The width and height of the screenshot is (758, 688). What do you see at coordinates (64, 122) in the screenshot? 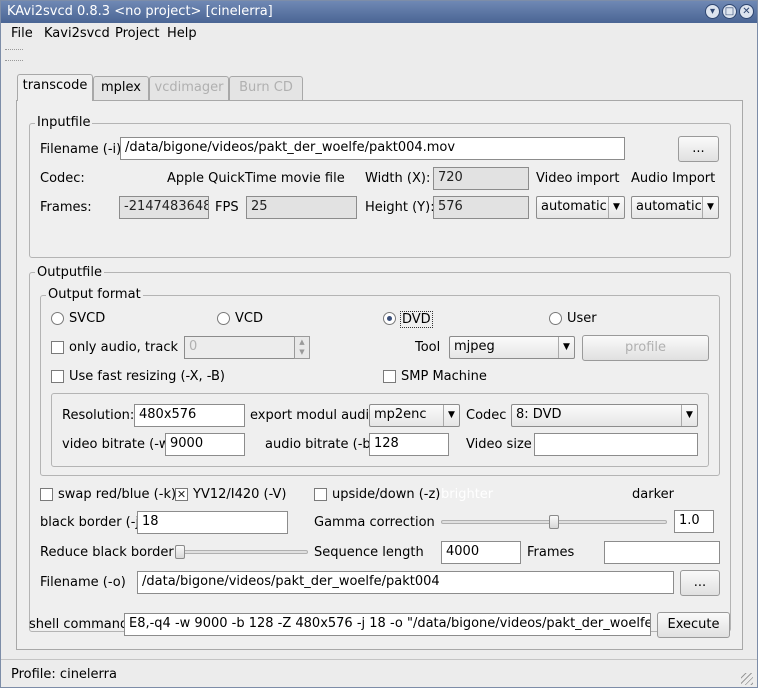
I see `inputfile-group-label: Inputfile` at bounding box center [64, 122].